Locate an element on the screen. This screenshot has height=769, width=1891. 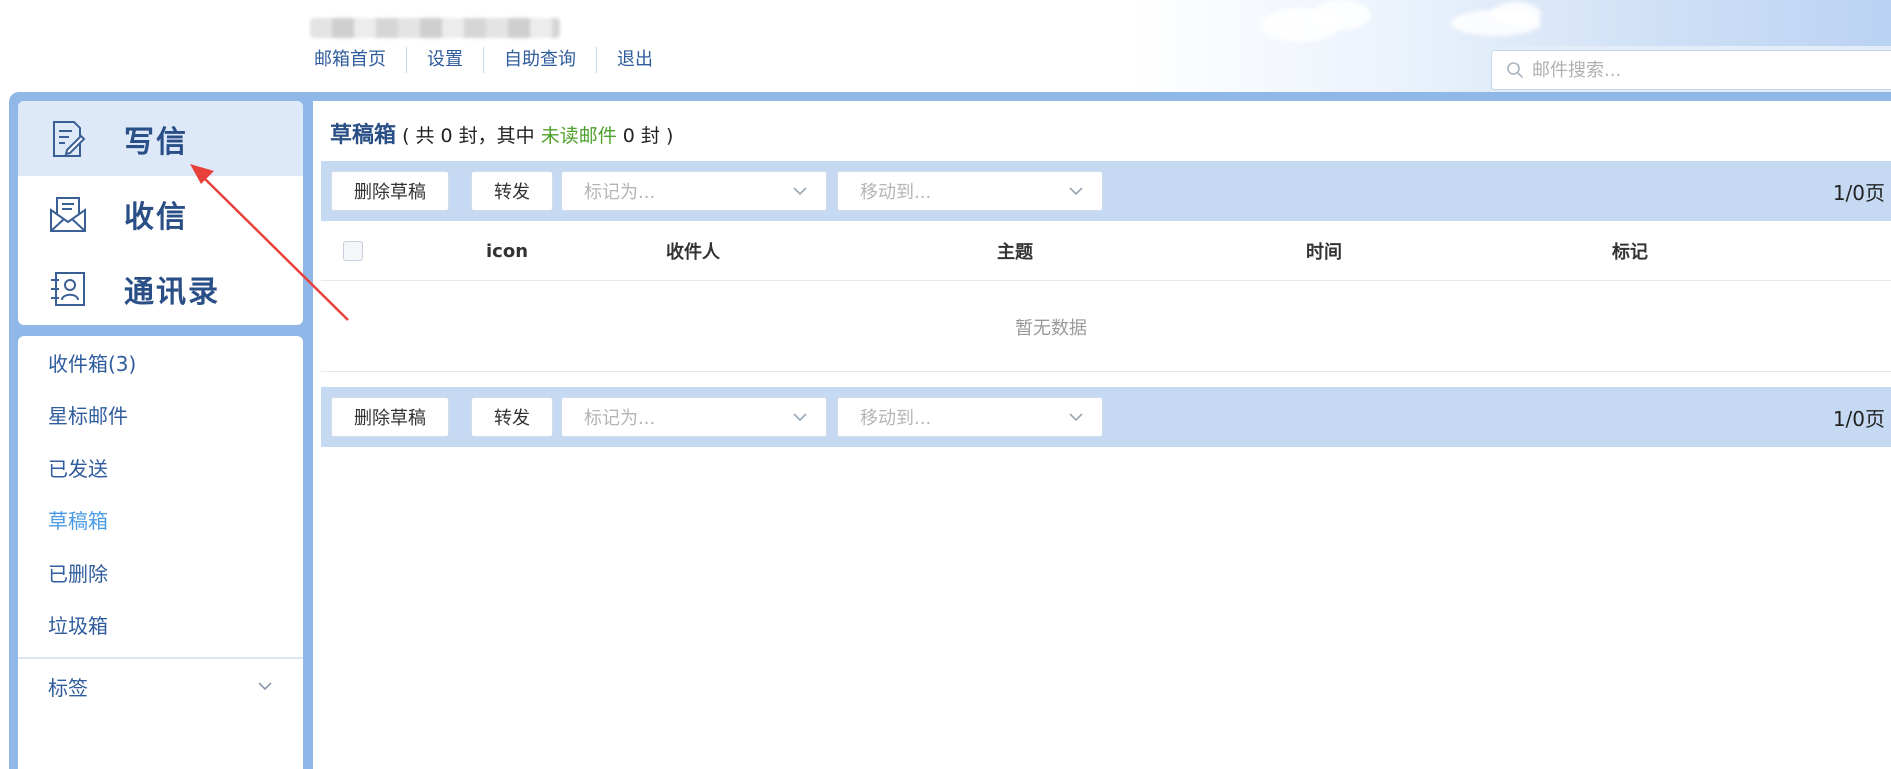
inbox-envelope-icon is located at coordinates (68, 214).